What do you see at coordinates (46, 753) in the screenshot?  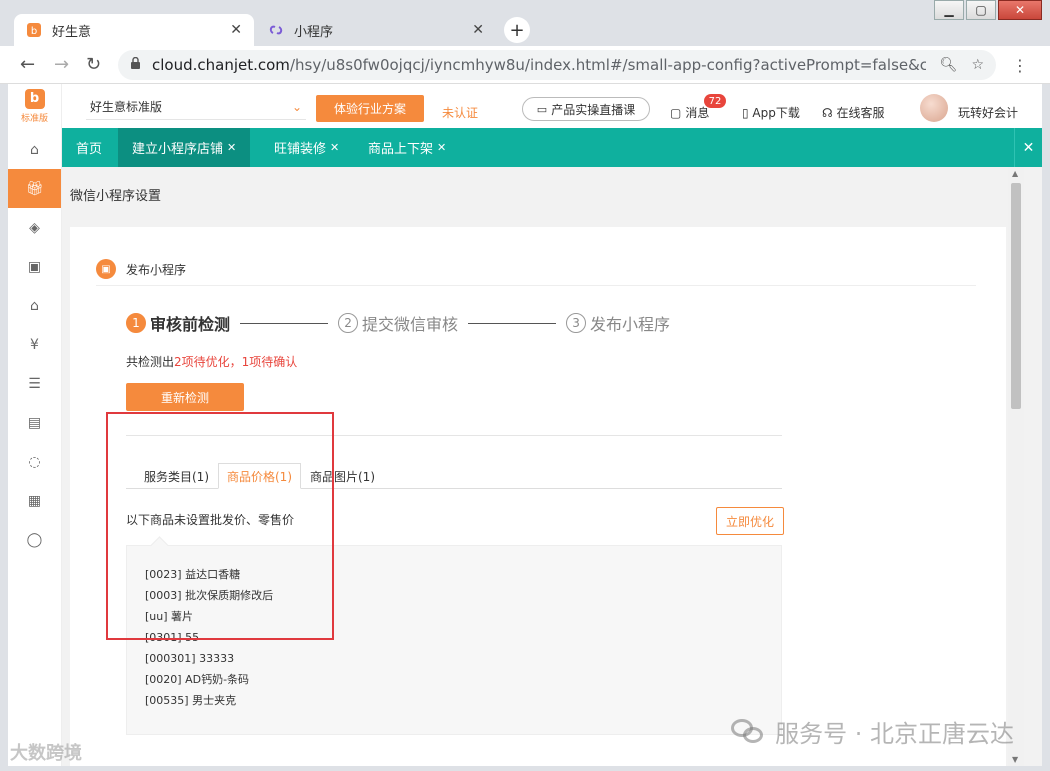 I see `corner-watermark: 大数跨境` at bounding box center [46, 753].